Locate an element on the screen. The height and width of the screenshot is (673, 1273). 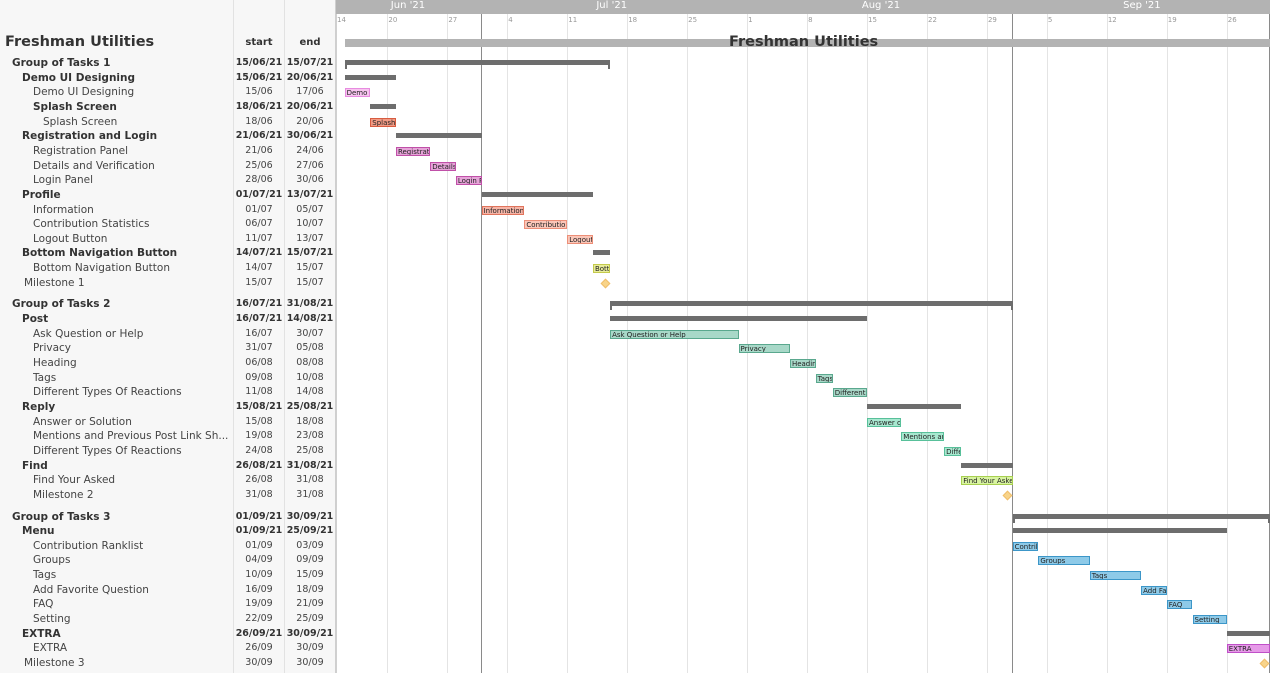
task-row: Contribution Ranklist 01/09 03/09 is located at coordinates (168, 547).